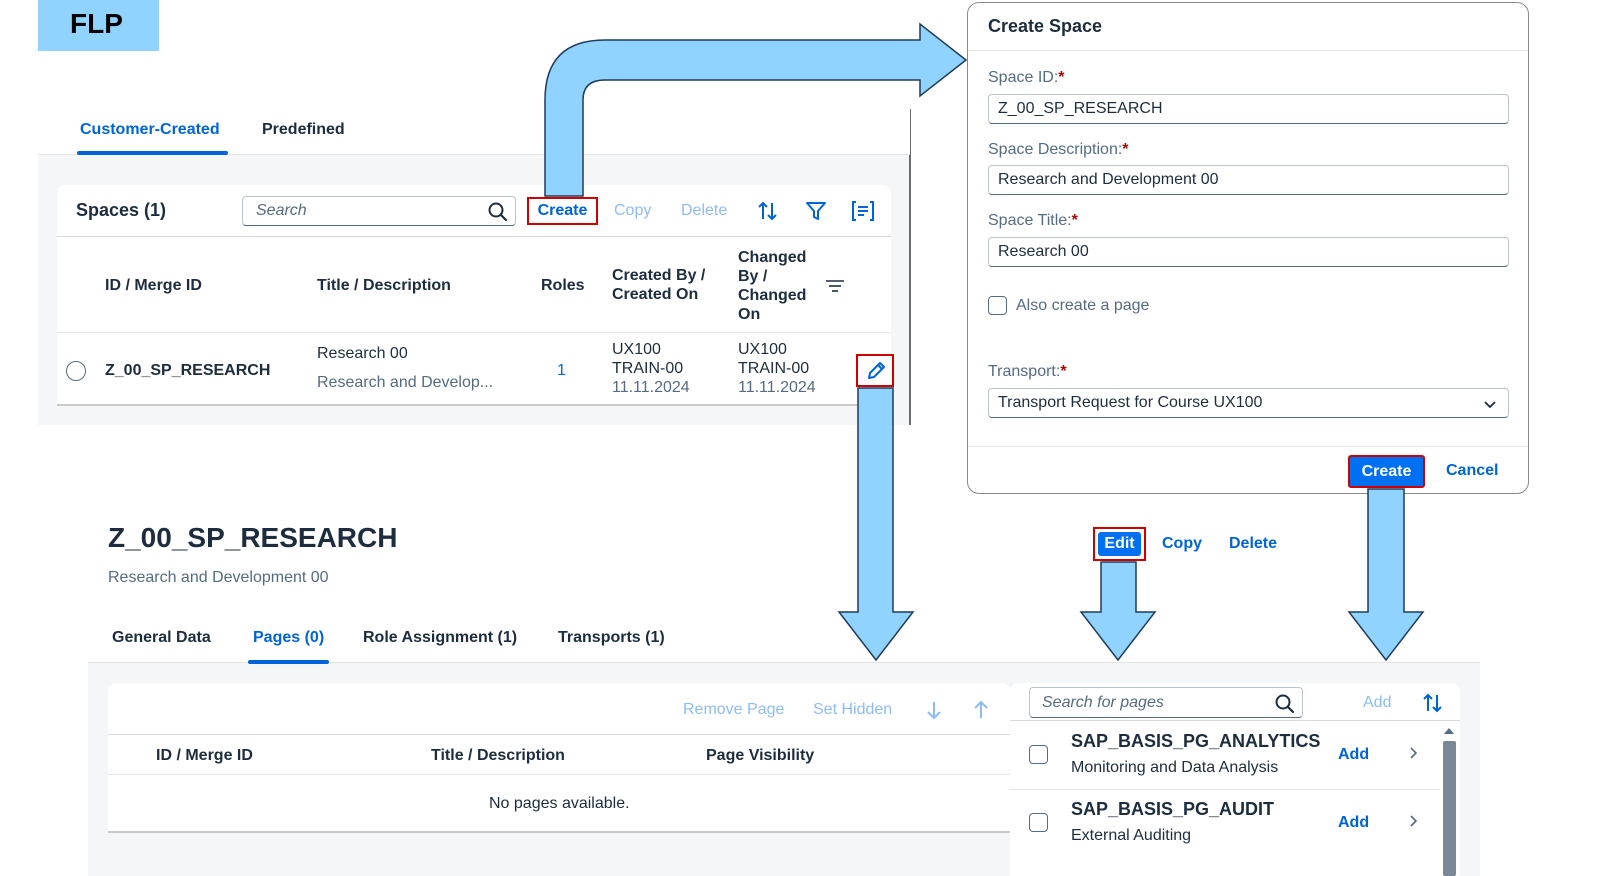 This screenshot has height=876, width=1600. I want to click on space-title-input: Research 00, so click(1248, 252).